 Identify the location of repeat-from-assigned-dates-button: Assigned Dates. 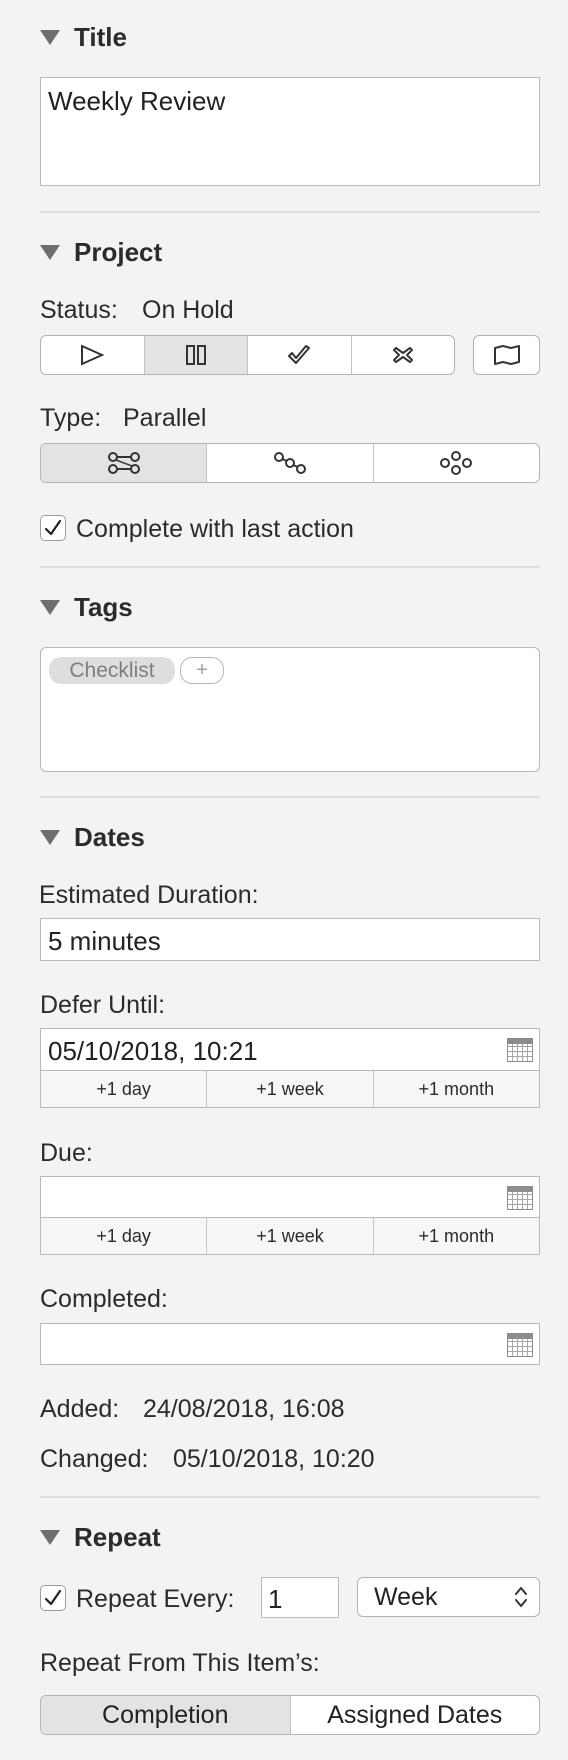
(415, 1715).